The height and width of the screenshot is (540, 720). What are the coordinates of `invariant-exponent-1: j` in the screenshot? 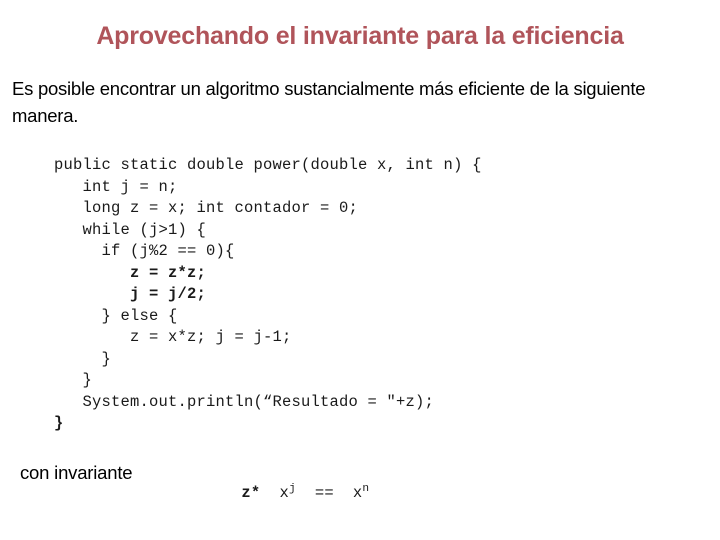 It's located at (292, 488).